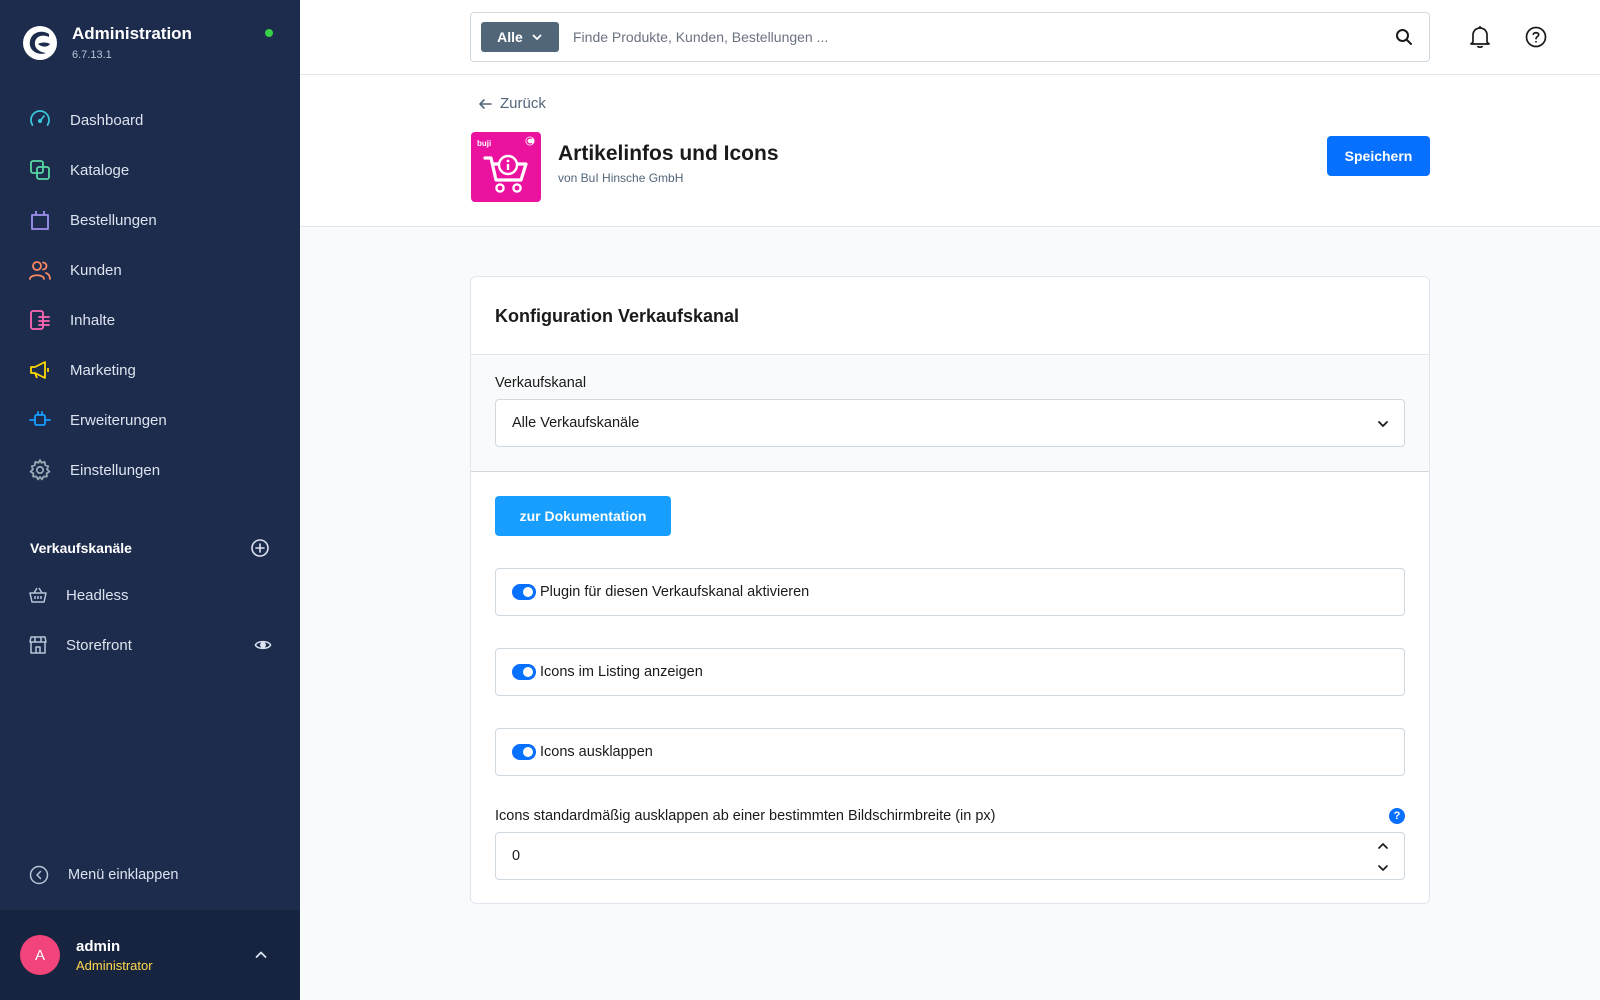 The width and height of the screenshot is (1600, 1000). I want to click on customers-icon, so click(40, 270).